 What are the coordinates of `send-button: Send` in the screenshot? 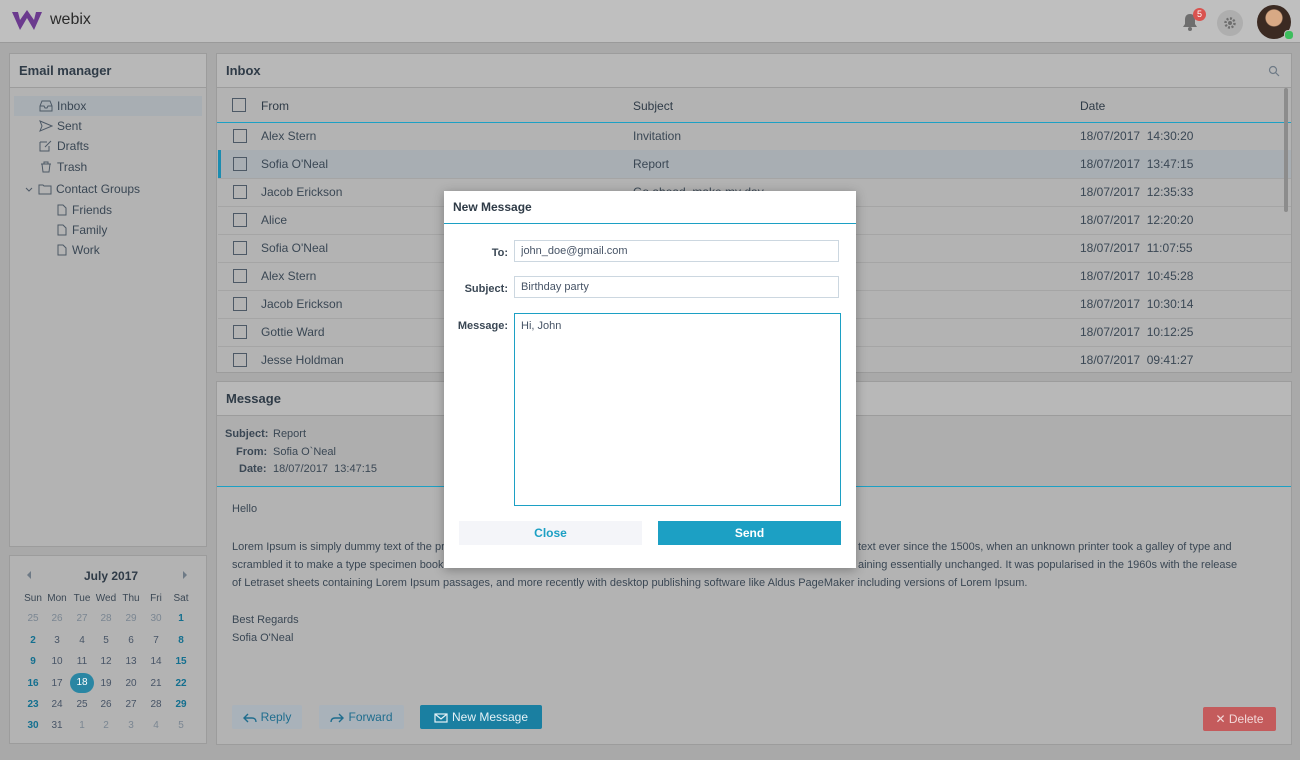 It's located at (749, 533).